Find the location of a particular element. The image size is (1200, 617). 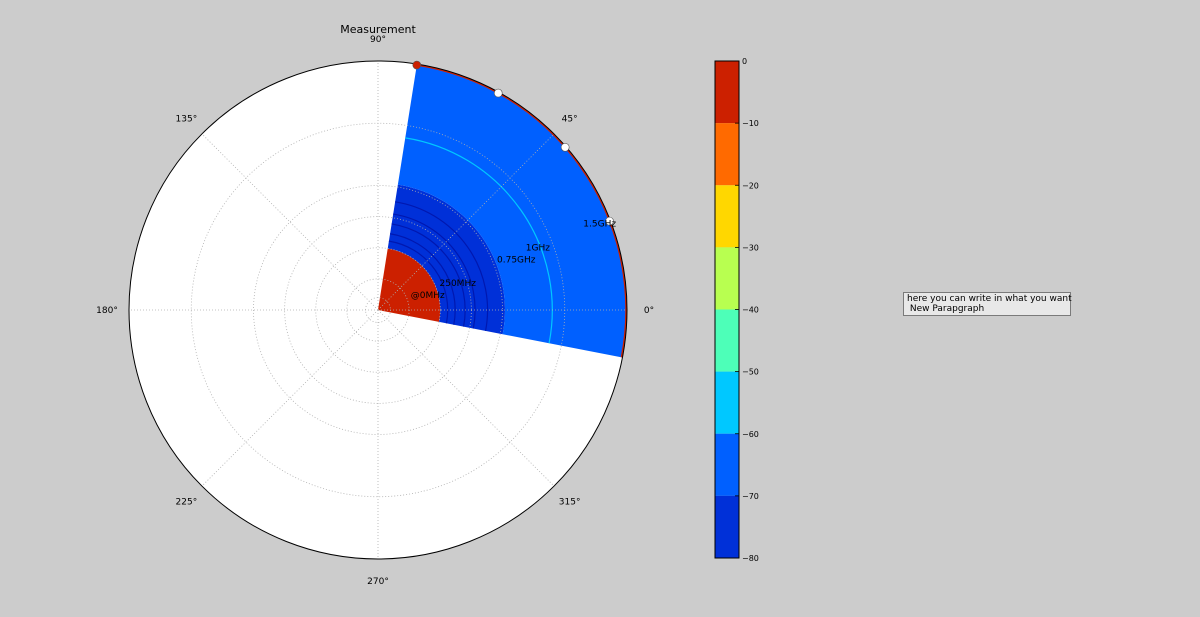

colorbar-tick-label-2: −20 is located at coordinates (750, 185).